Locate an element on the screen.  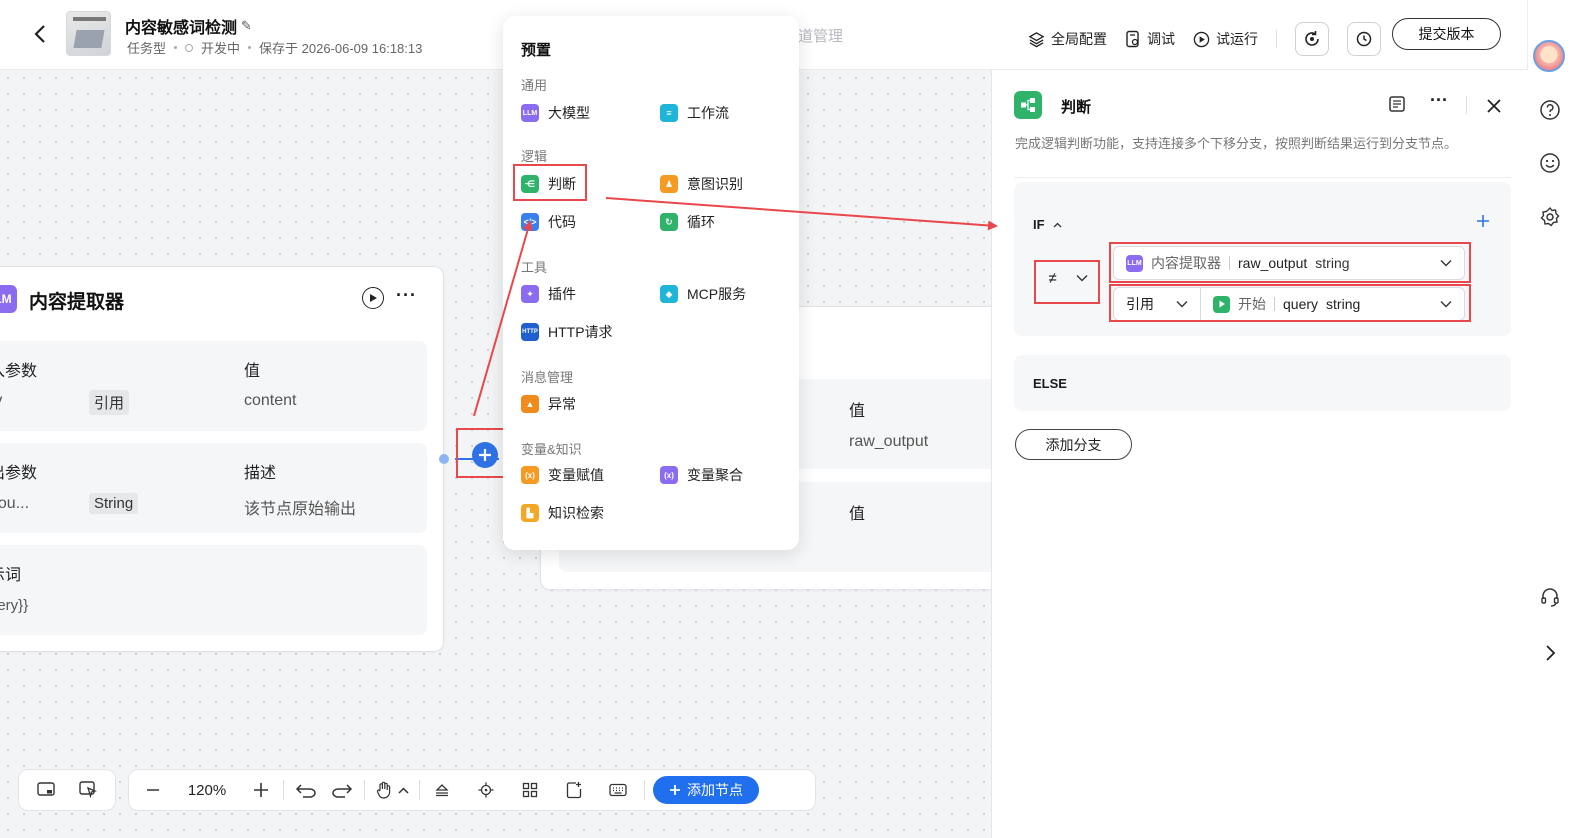
minimap-icon is located at coordinates (46, 790).